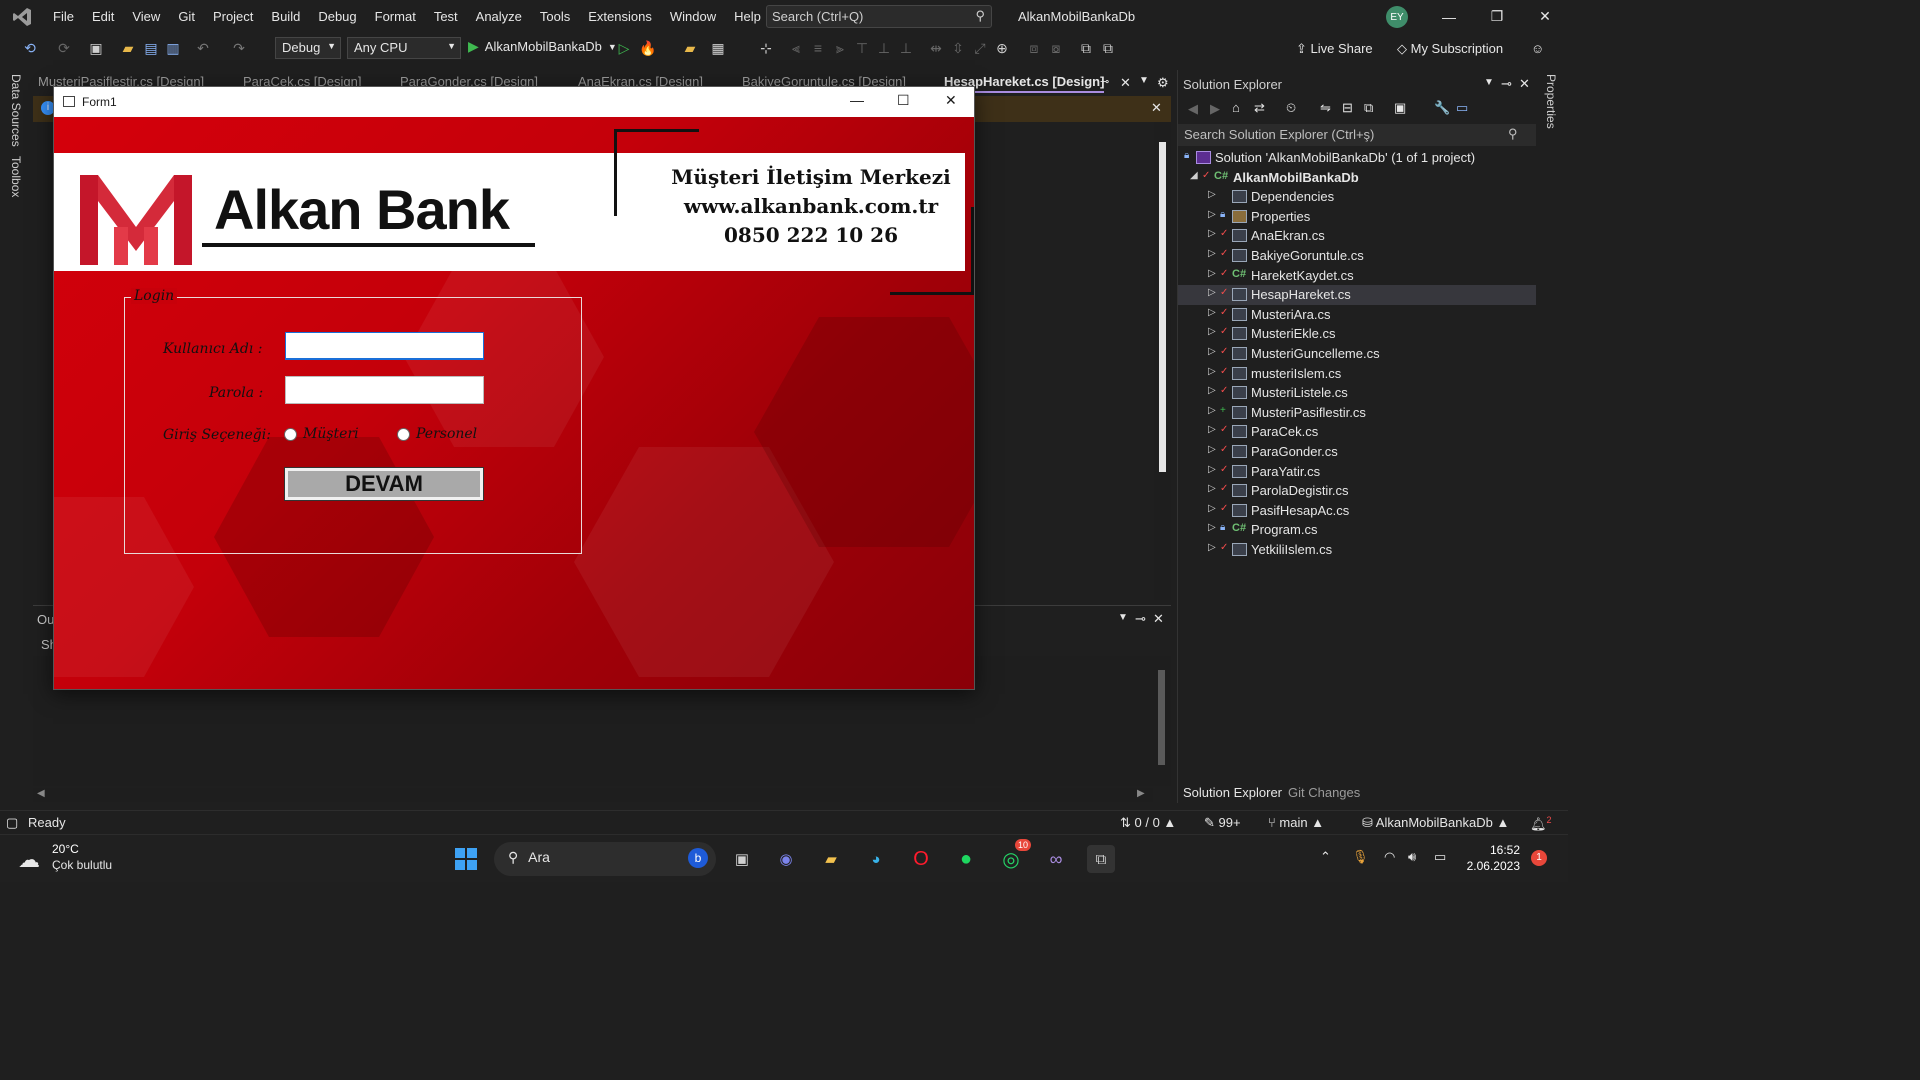  Describe the element at coordinates (980, 48) in the screenshot. I see `size-icon: ⤢` at that location.